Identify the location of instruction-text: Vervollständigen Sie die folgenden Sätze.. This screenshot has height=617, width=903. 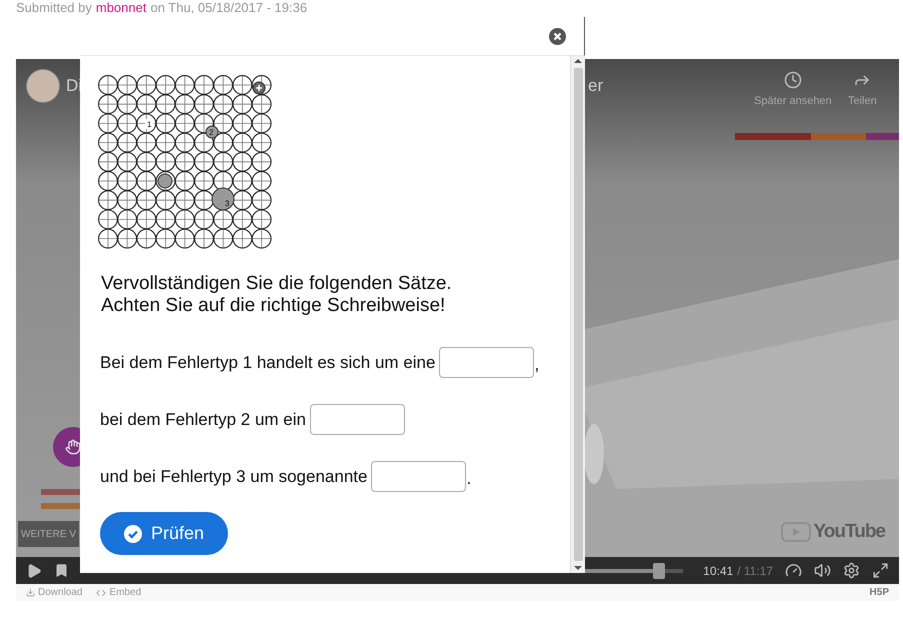
(277, 284).